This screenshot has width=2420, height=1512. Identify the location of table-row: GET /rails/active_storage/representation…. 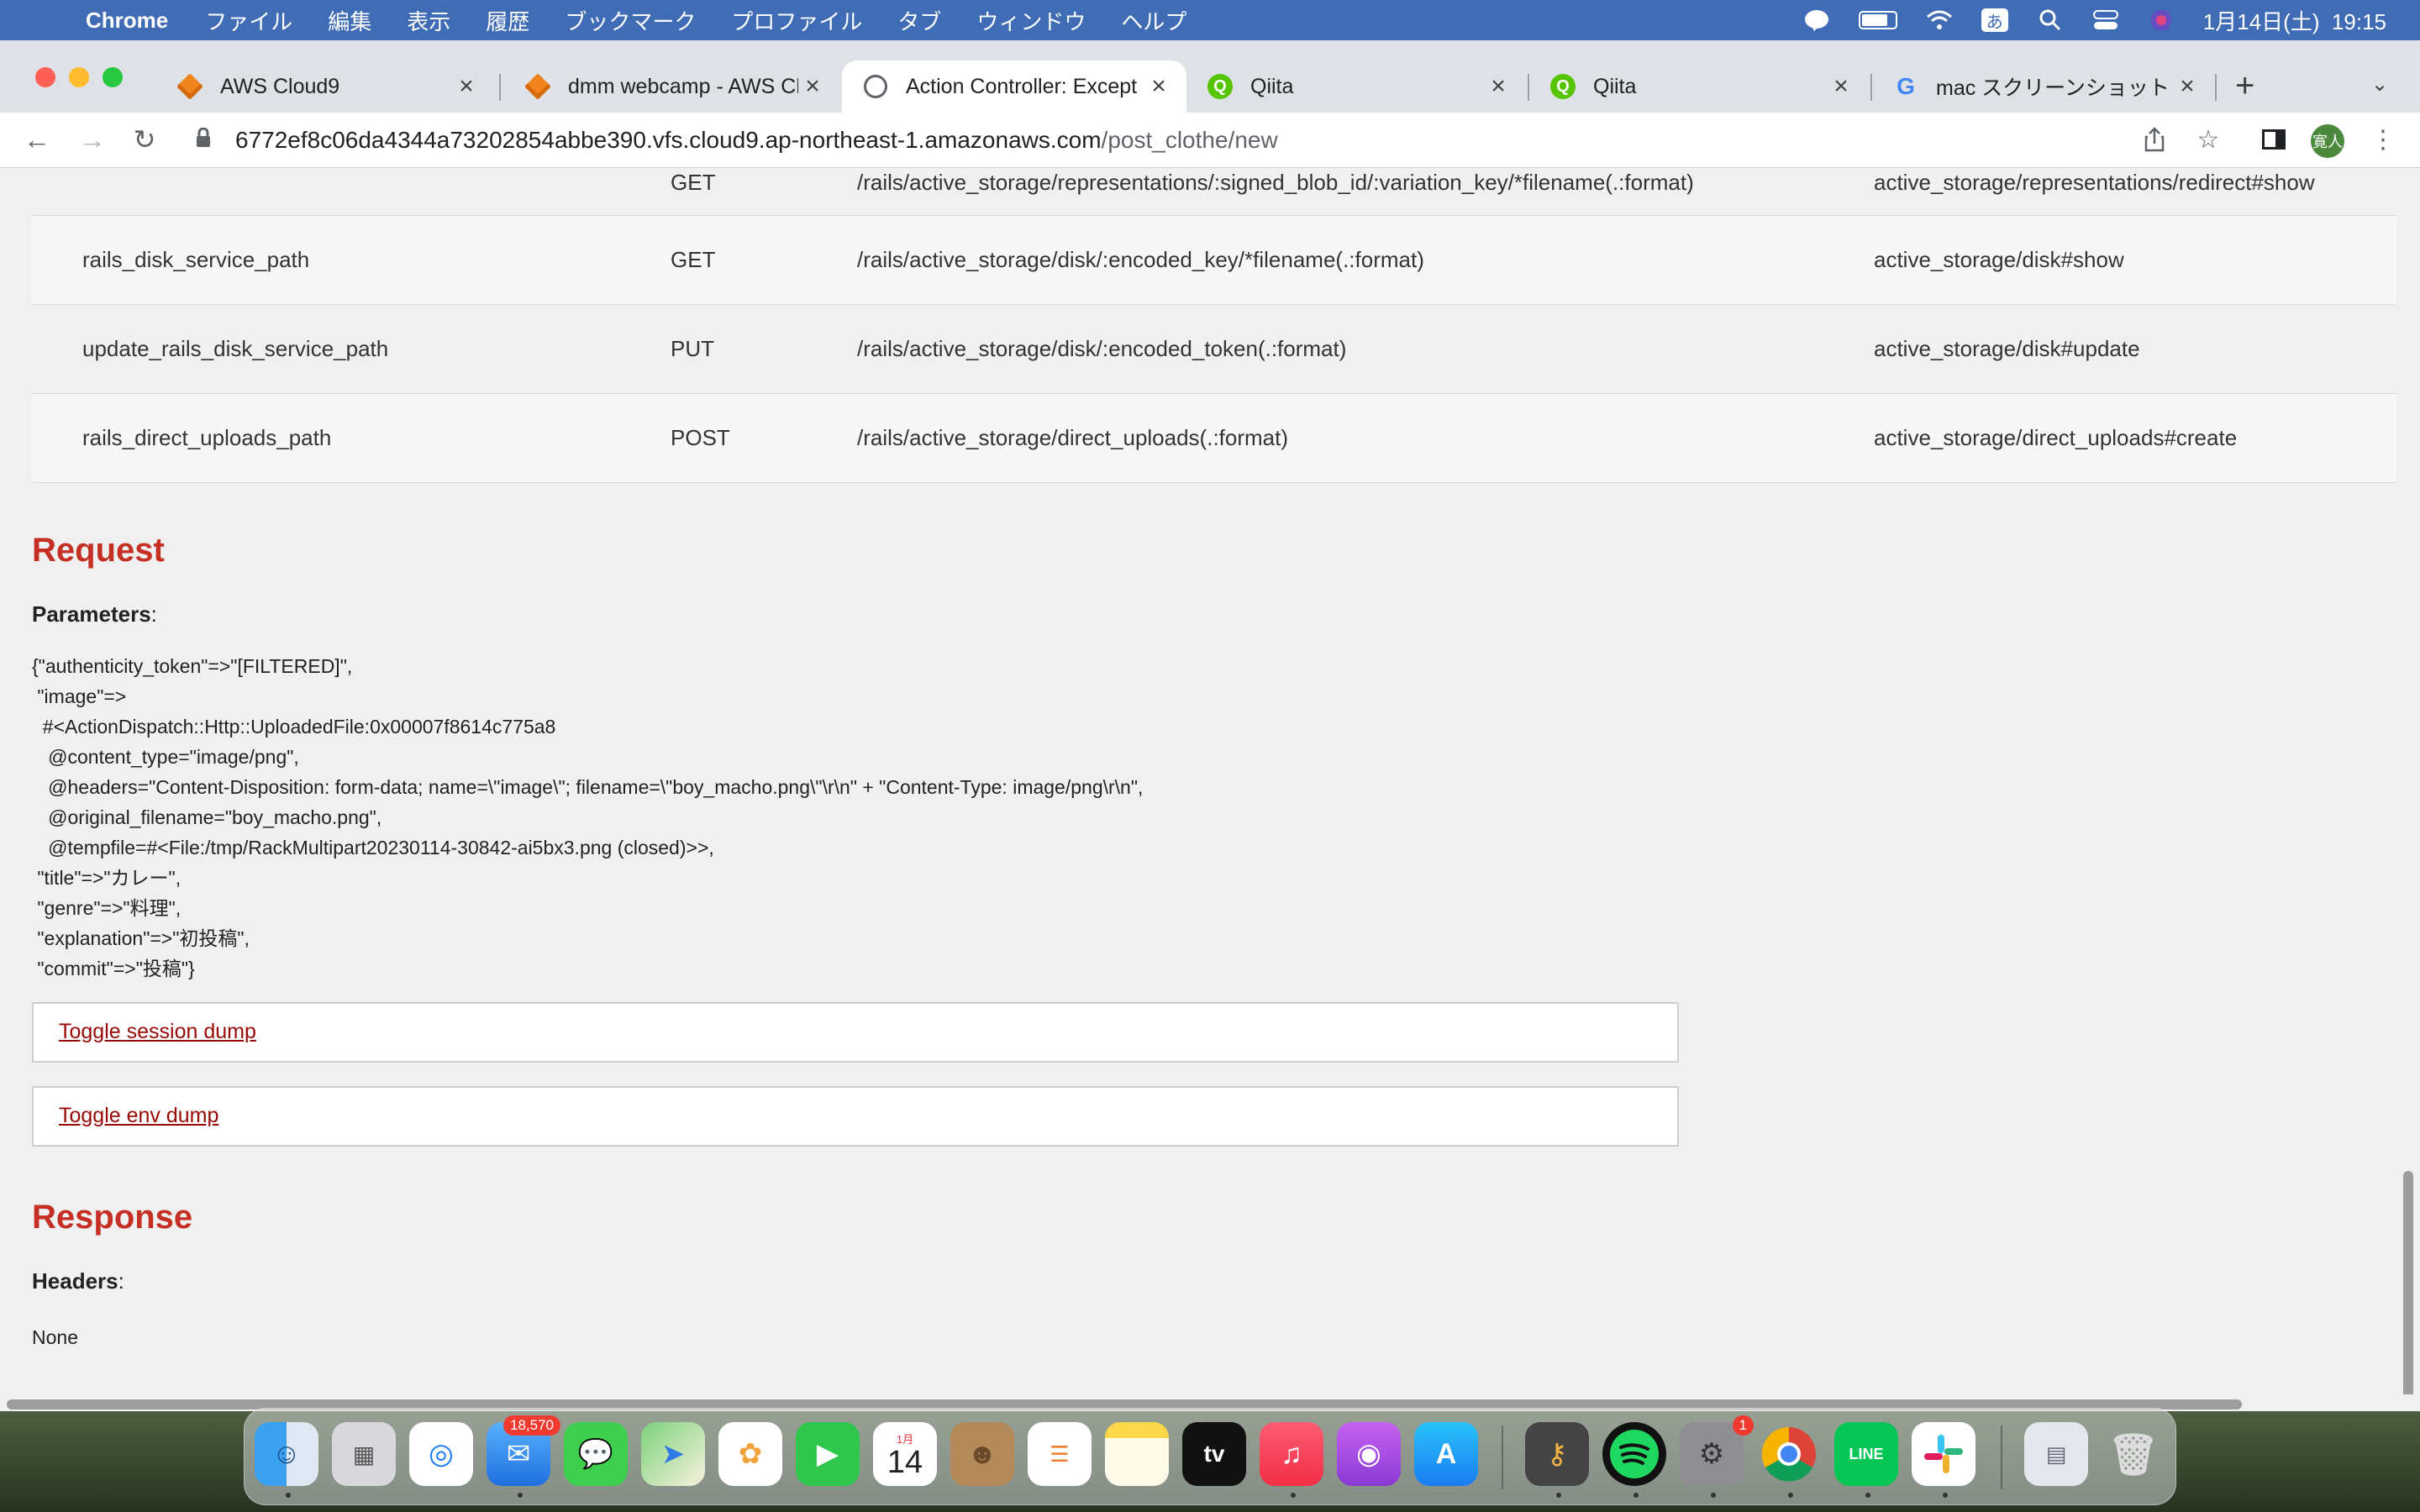
(1214, 192).